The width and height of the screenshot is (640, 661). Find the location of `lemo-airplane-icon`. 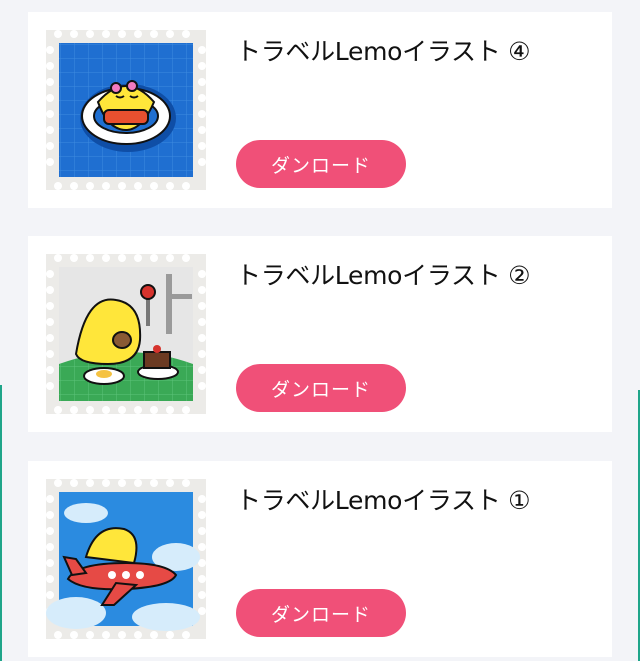

lemo-airplane-icon is located at coordinates (126, 559).